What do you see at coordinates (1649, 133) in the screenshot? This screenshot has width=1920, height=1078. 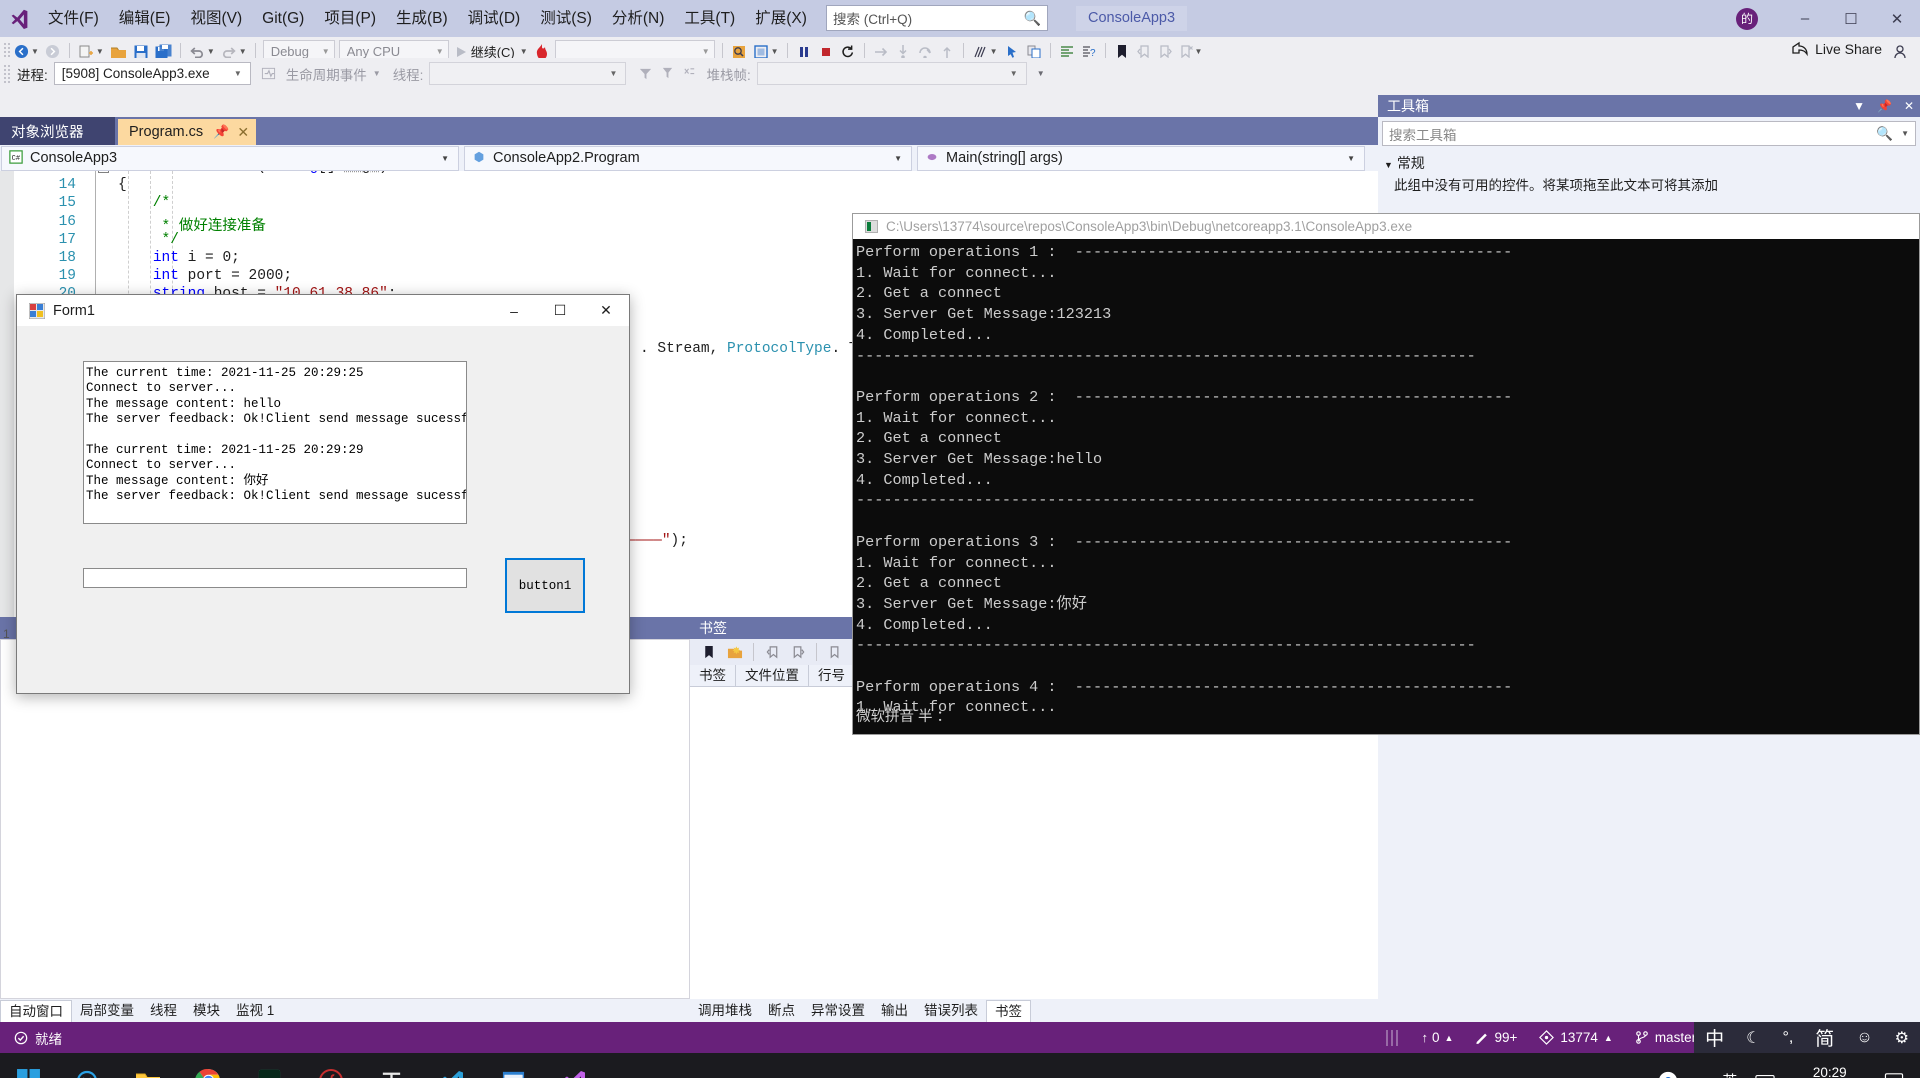 I see `toolbox-search-input: 搜索工具箱 🔍 ▼` at bounding box center [1649, 133].